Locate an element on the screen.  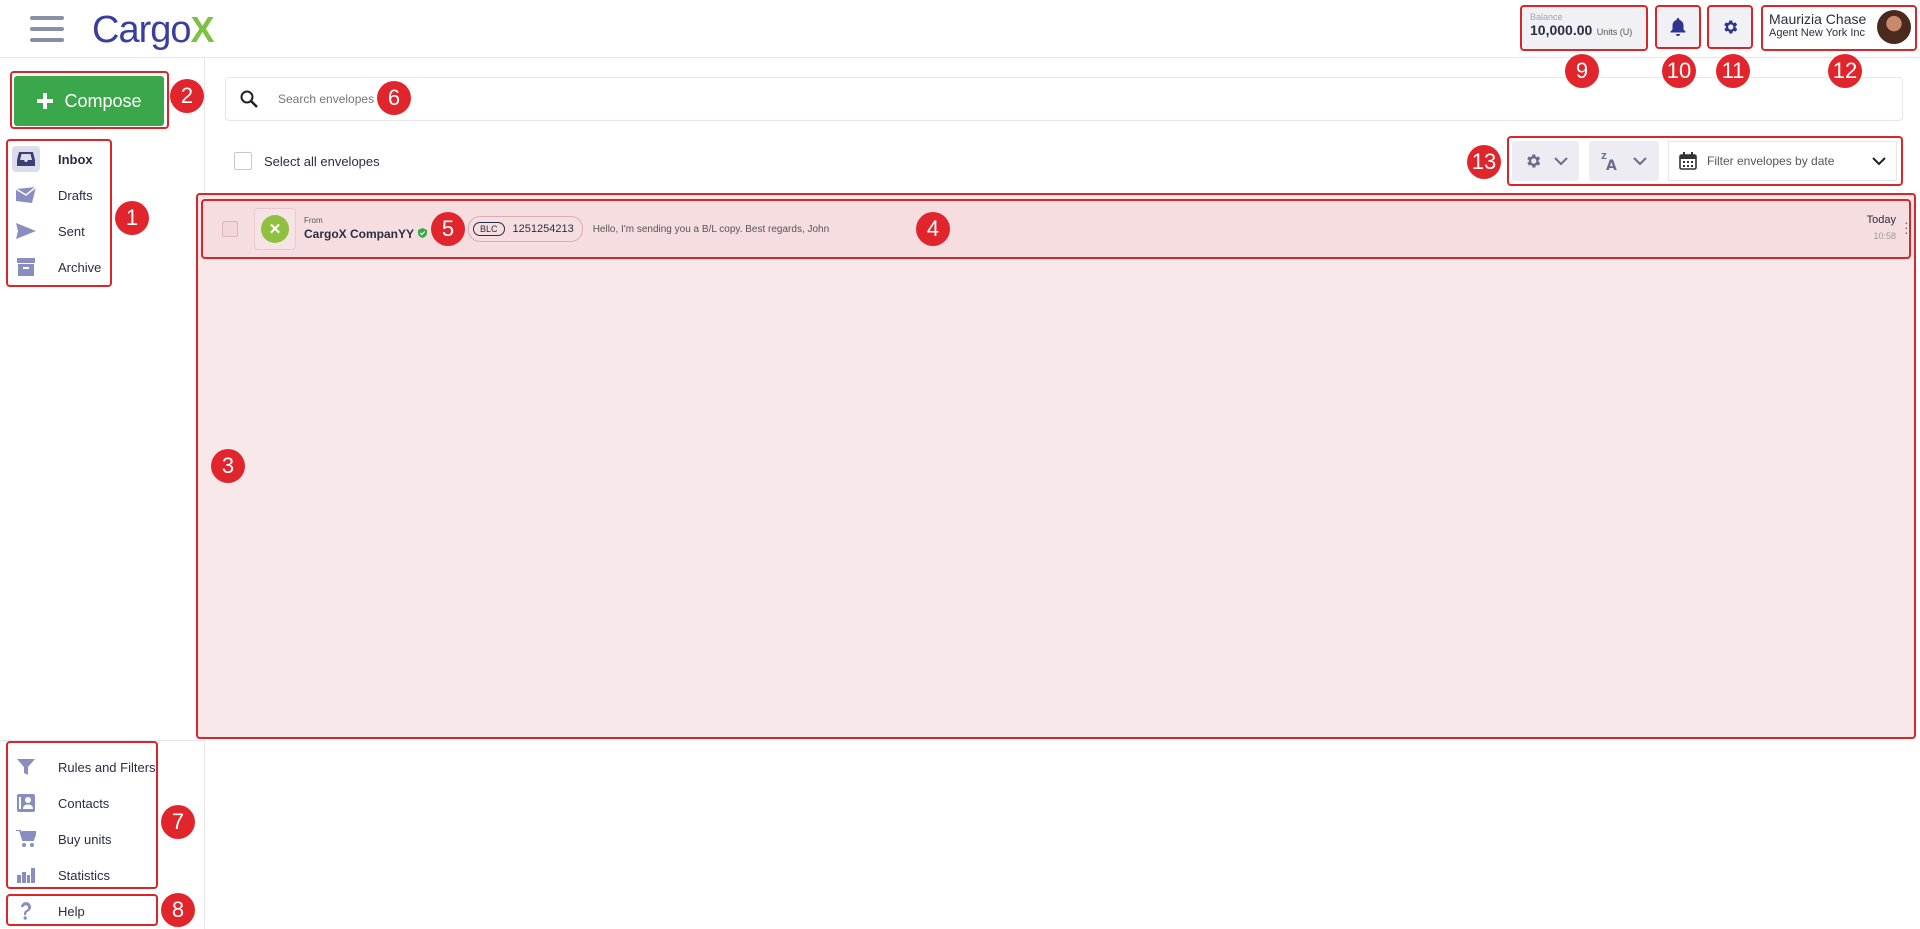
highlight-balance is located at coordinates (1584, 28).